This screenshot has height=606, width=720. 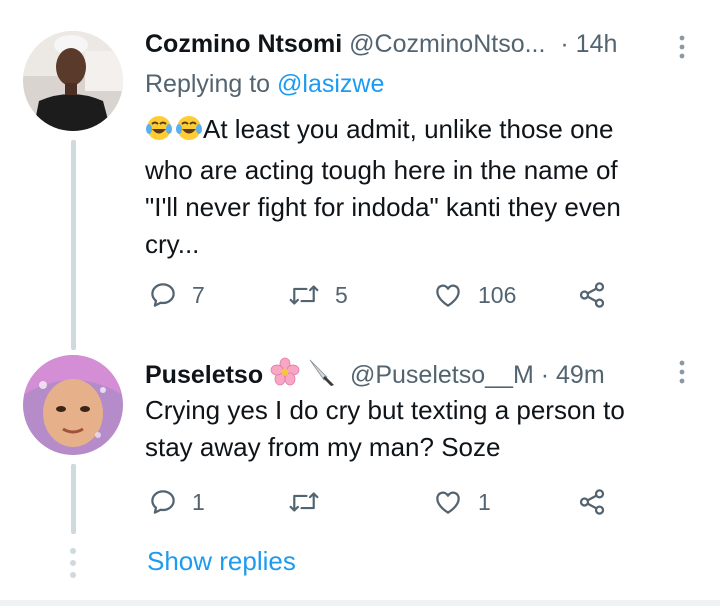 I want to click on tweet1-text-line1: At least you admit, unlike those one, so click(x=425, y=131).